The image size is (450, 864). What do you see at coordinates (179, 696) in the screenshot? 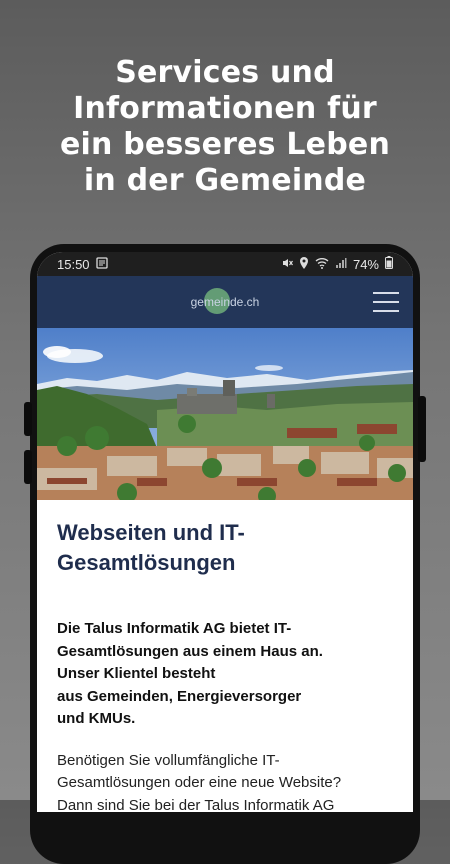
I see `lead-line: aus Gemeinden, Energieversorger` at bounding box center [179, 696].